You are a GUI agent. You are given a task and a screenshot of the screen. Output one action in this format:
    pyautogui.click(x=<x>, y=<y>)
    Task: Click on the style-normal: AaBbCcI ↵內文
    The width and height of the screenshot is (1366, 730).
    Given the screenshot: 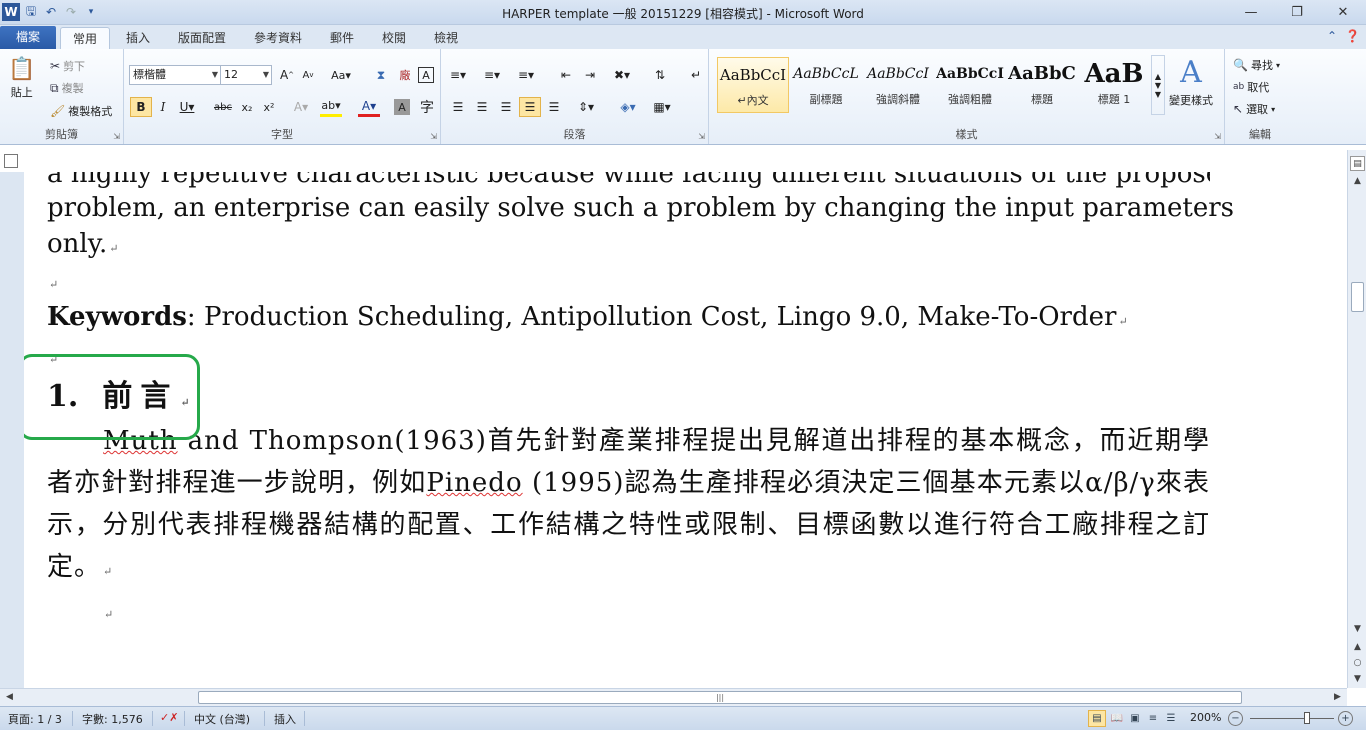 What is the action you would take?
    pyautogui.click(x=753, y=85)
    